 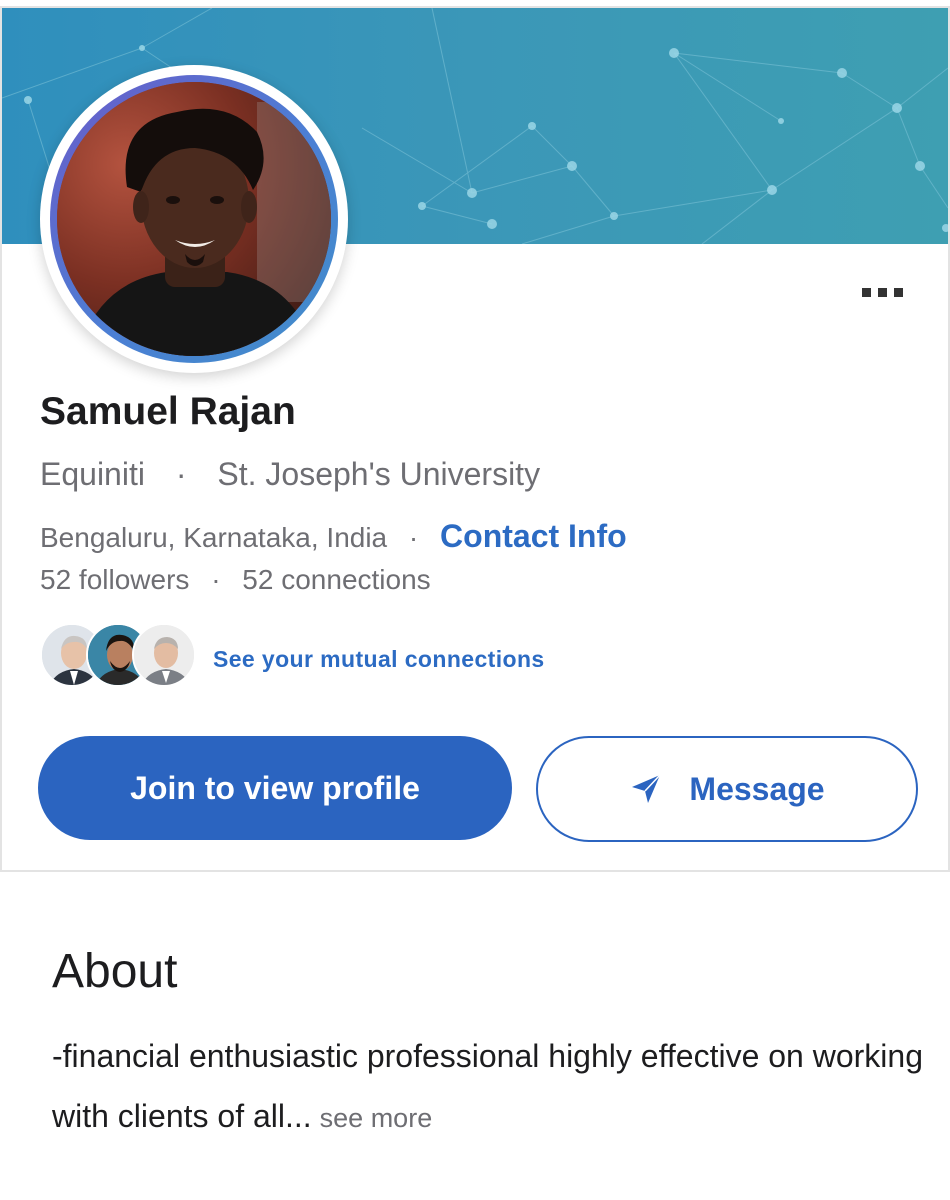 I want to click on avatar-ring, so click(x=194, y=219).